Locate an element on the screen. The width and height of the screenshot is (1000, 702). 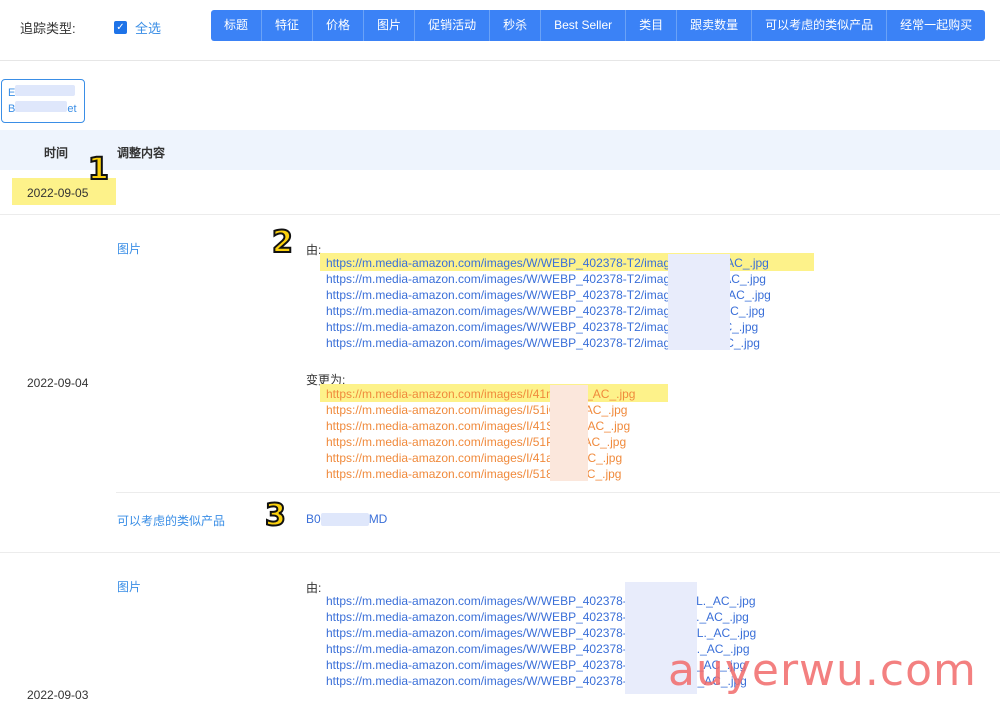
asin-line2: B is located at coordinates (12, 109).